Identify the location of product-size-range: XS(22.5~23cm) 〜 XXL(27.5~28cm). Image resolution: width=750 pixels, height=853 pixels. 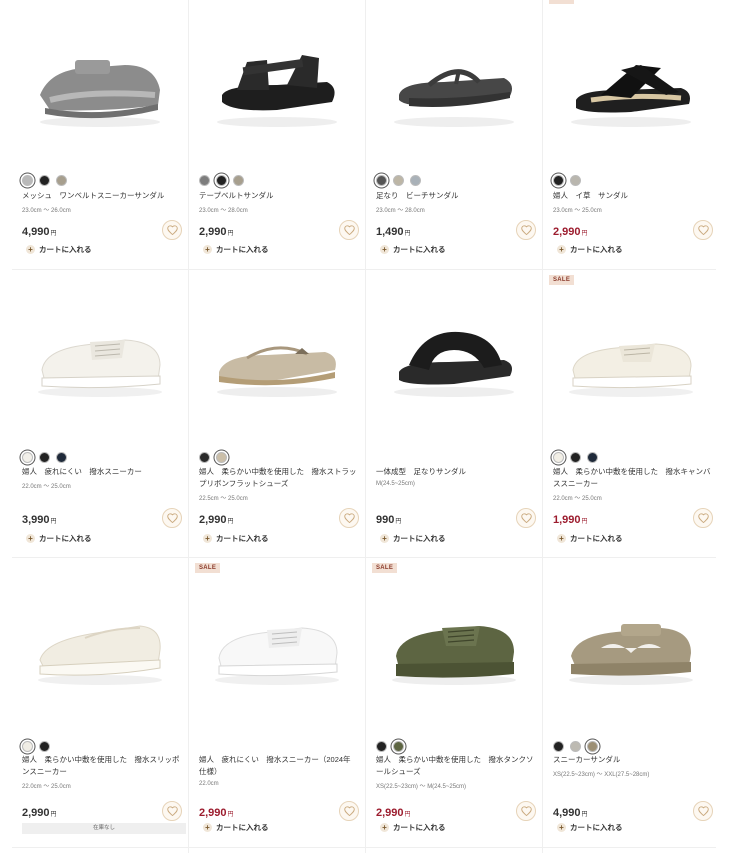
(601, 775).